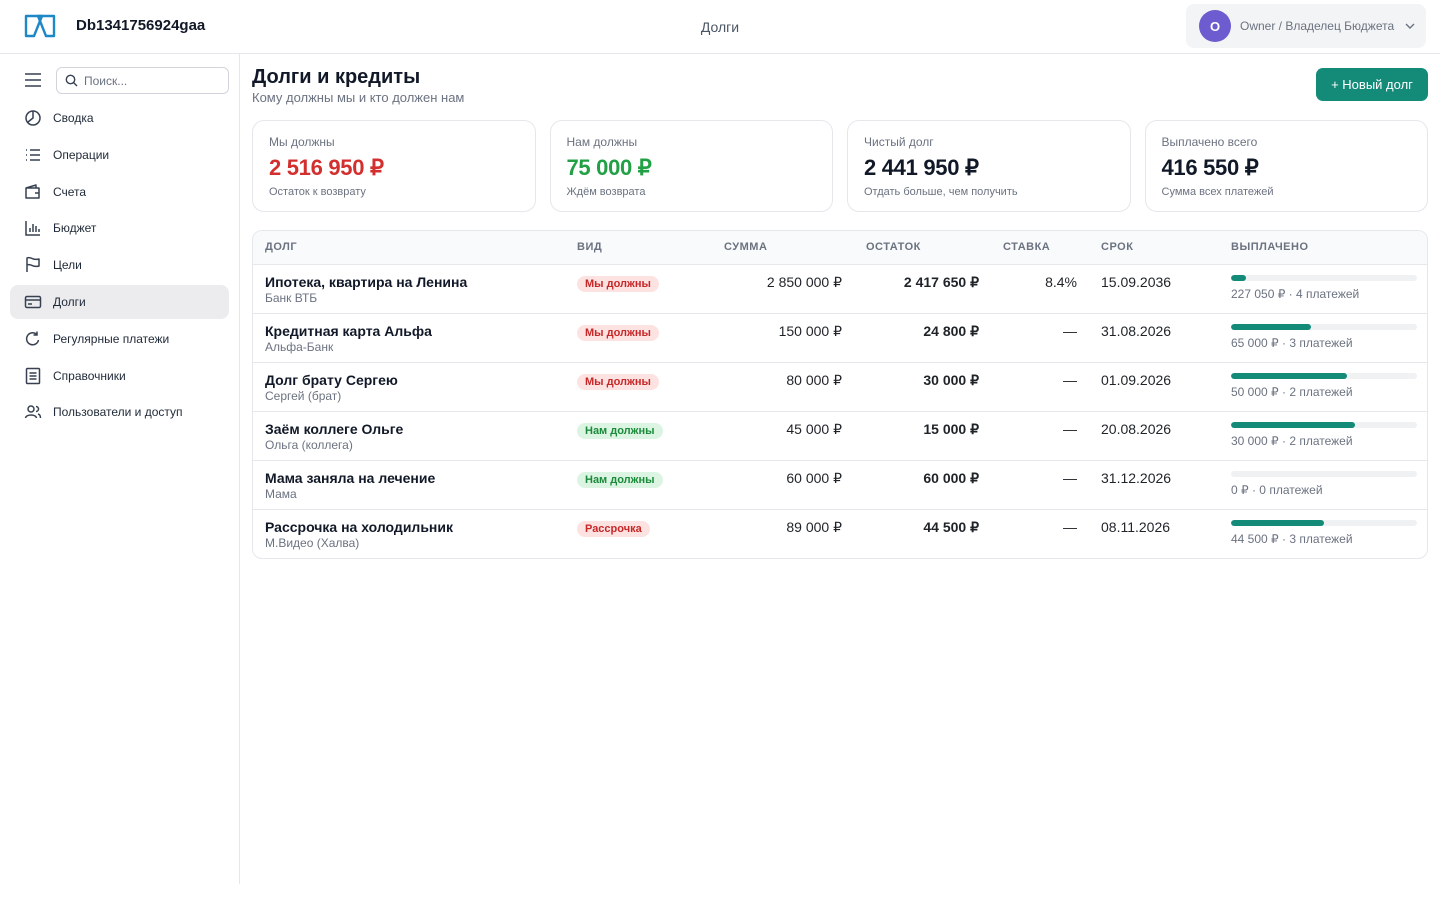  I want to click on avatar: O, so click(1215, 26).